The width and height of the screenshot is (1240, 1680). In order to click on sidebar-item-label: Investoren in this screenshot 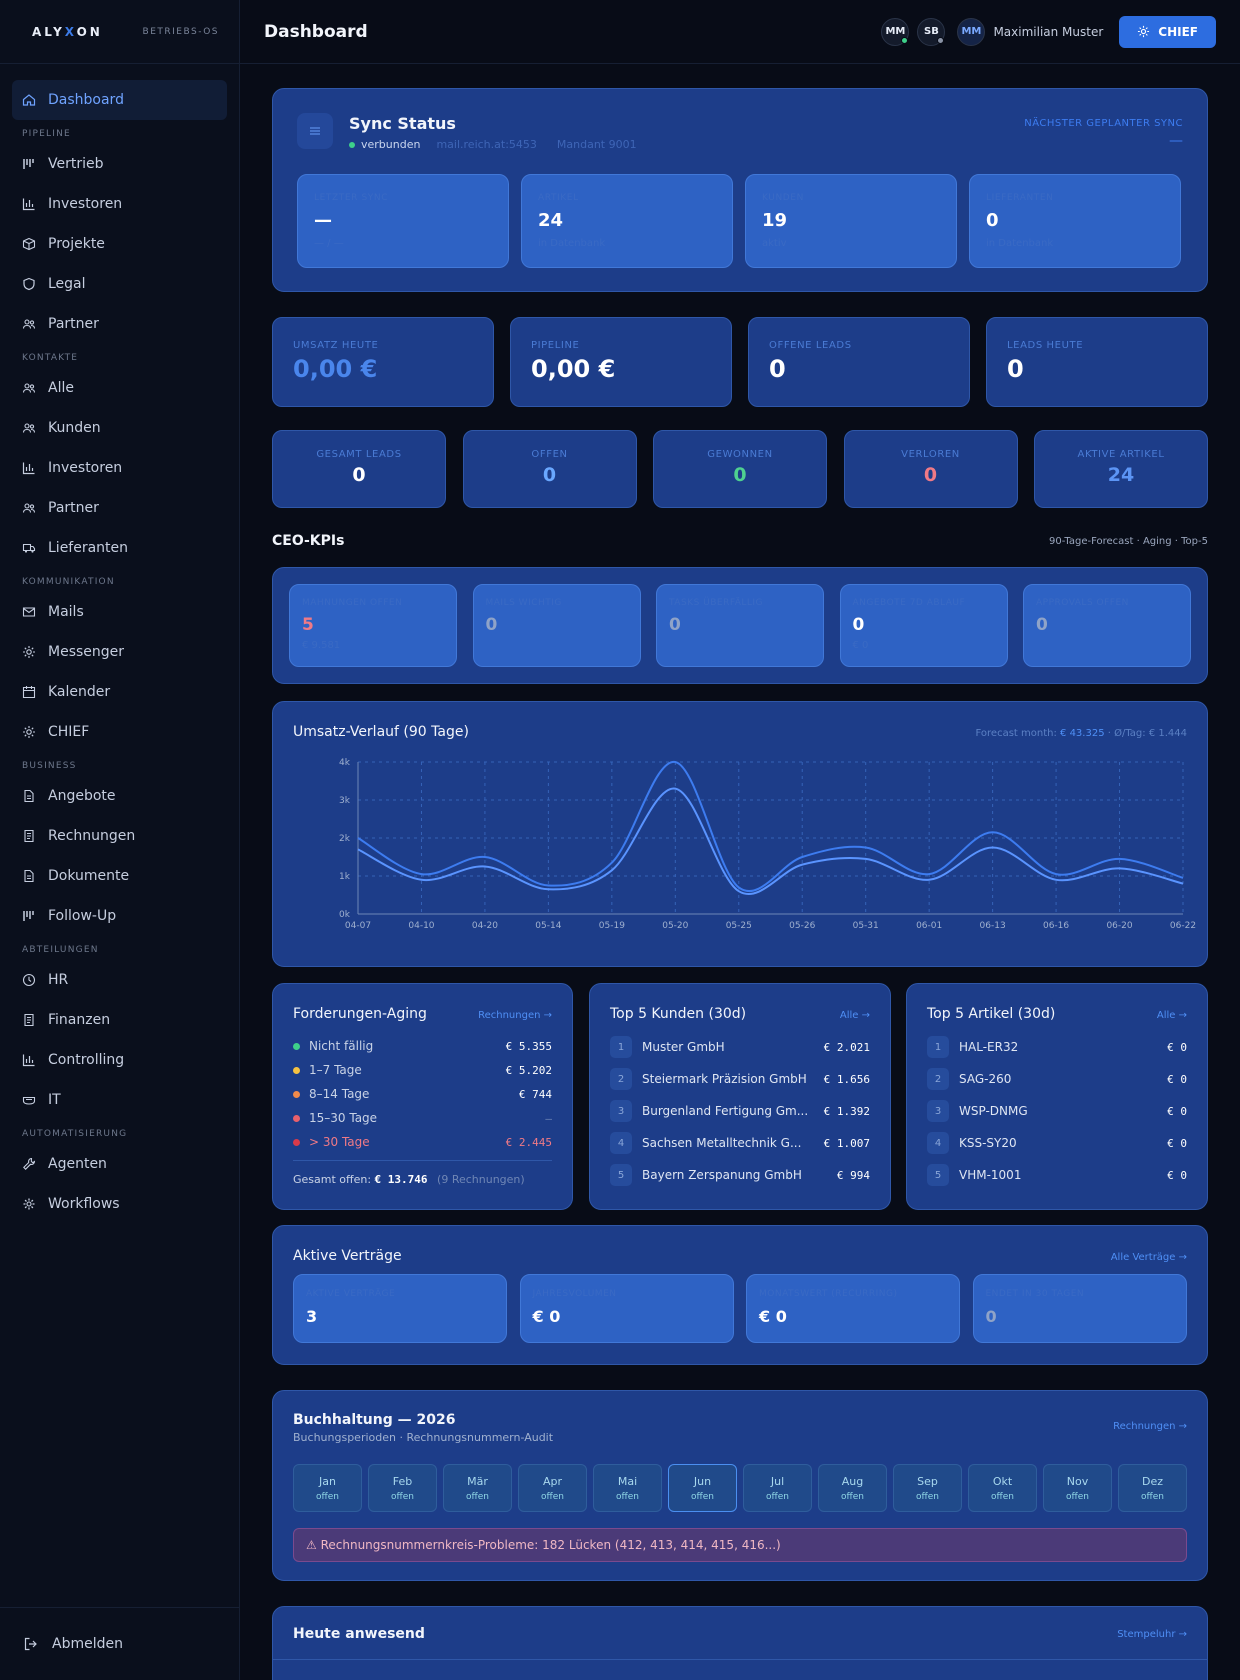, I will do `click(85, 468)`.